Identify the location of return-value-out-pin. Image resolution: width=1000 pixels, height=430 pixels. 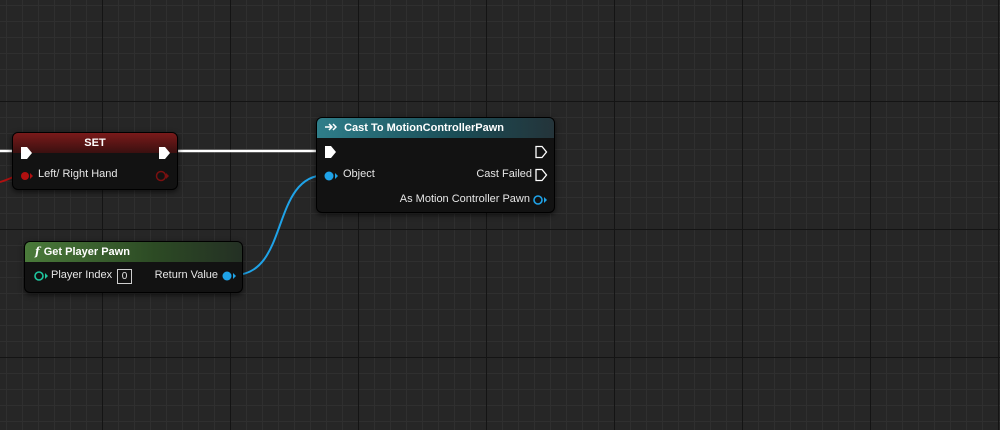
(229, 276).